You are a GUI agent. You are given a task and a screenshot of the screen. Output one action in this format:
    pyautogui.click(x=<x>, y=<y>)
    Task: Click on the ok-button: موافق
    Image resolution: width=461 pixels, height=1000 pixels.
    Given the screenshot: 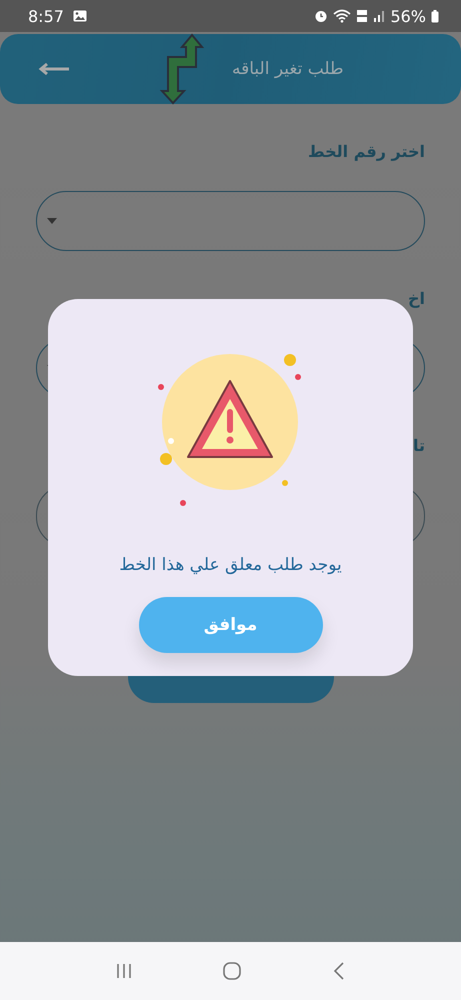 What is the action you would take?
    pyautogui.click(x=230, y=625)
    